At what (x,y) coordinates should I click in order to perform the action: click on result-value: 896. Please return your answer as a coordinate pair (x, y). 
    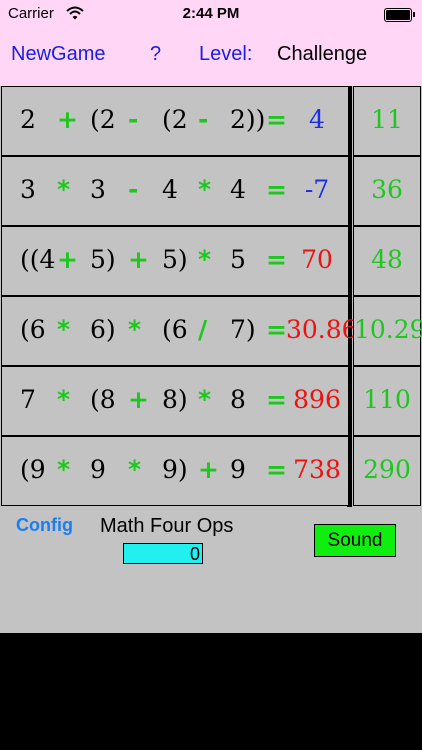
    Looking at the image, I should click on (317, 399).